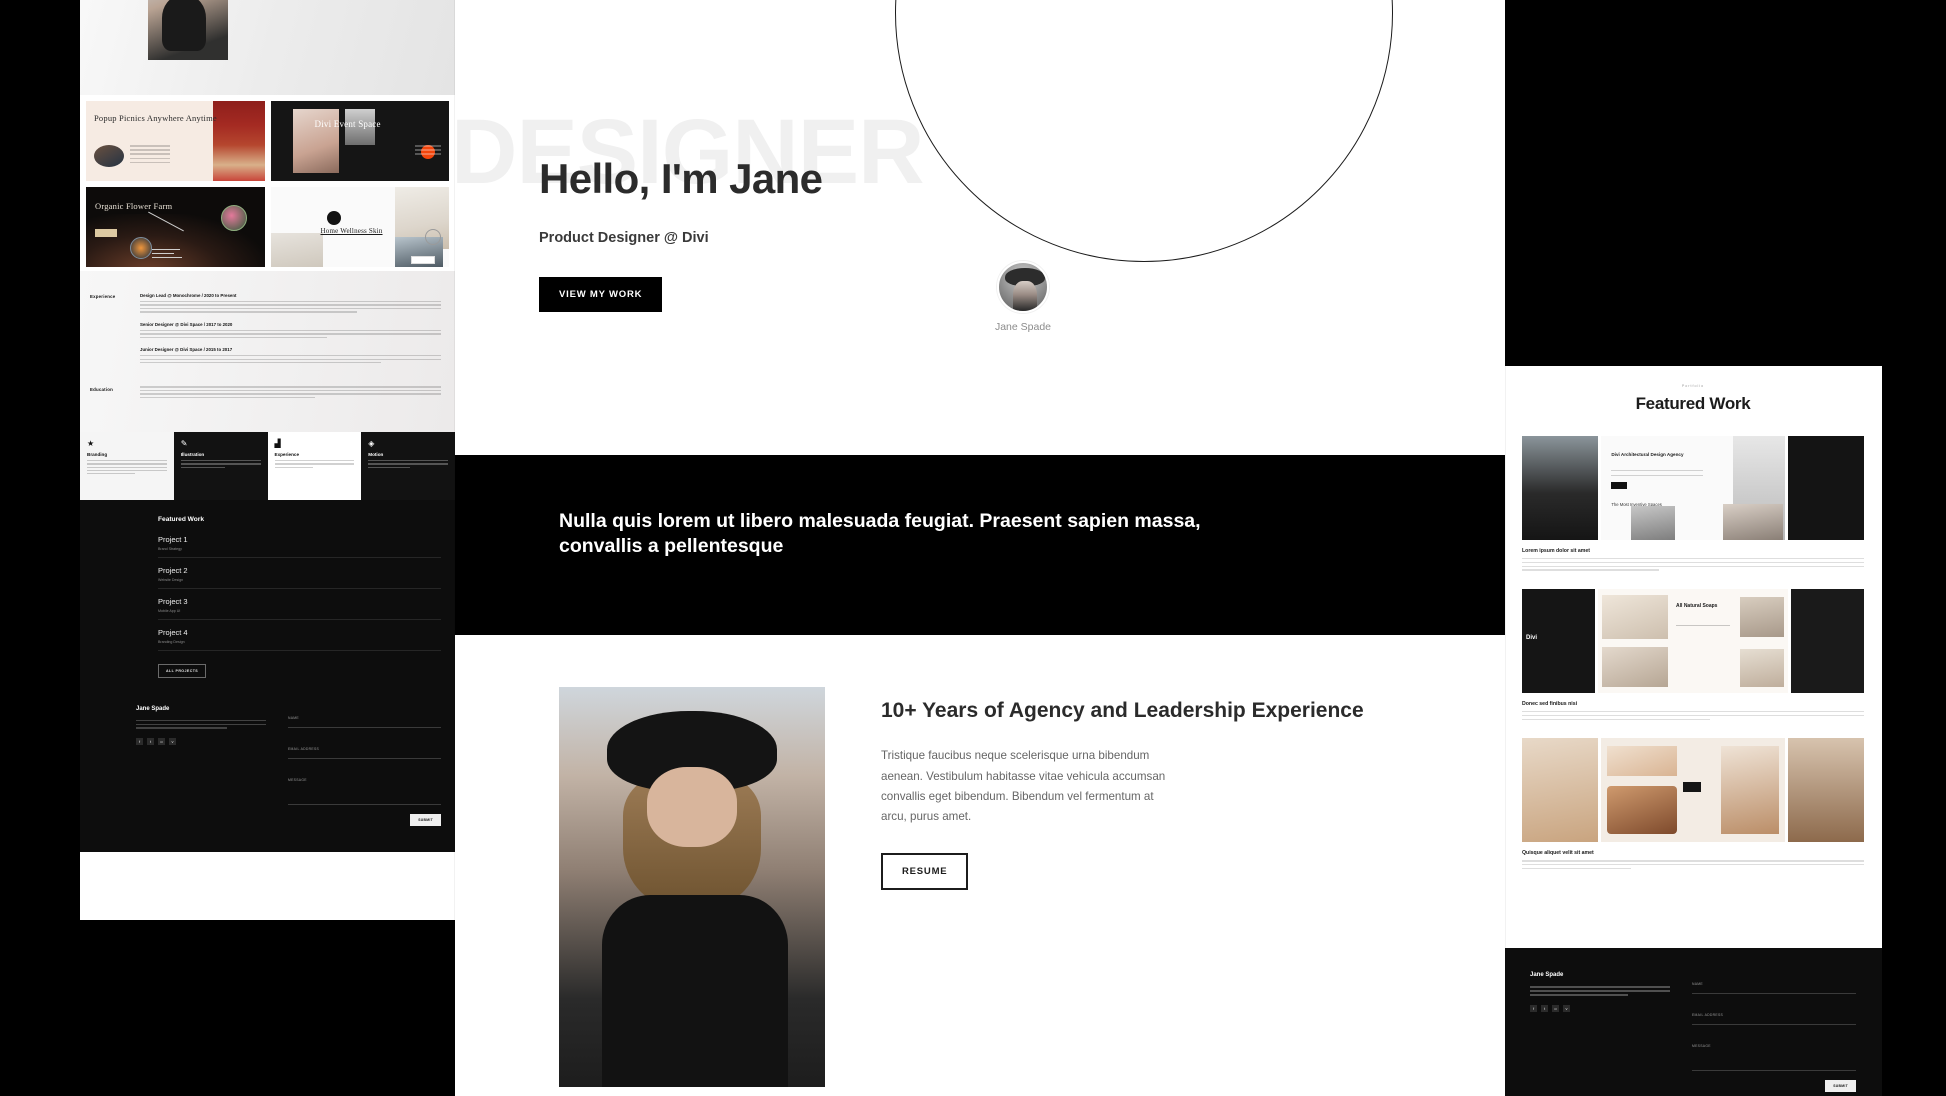 The image size is (1946, 1096). I want to click on project-list-item: Project 3 Mobile App UI, so click(299, 609).